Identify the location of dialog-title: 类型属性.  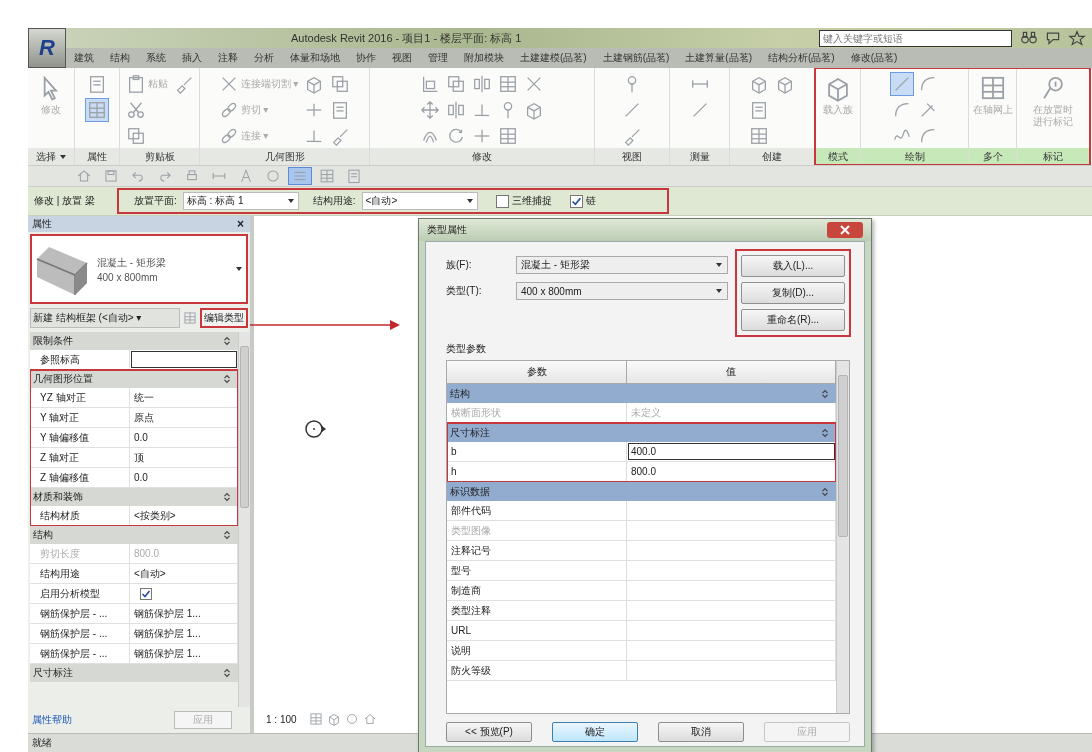
(447, 230).